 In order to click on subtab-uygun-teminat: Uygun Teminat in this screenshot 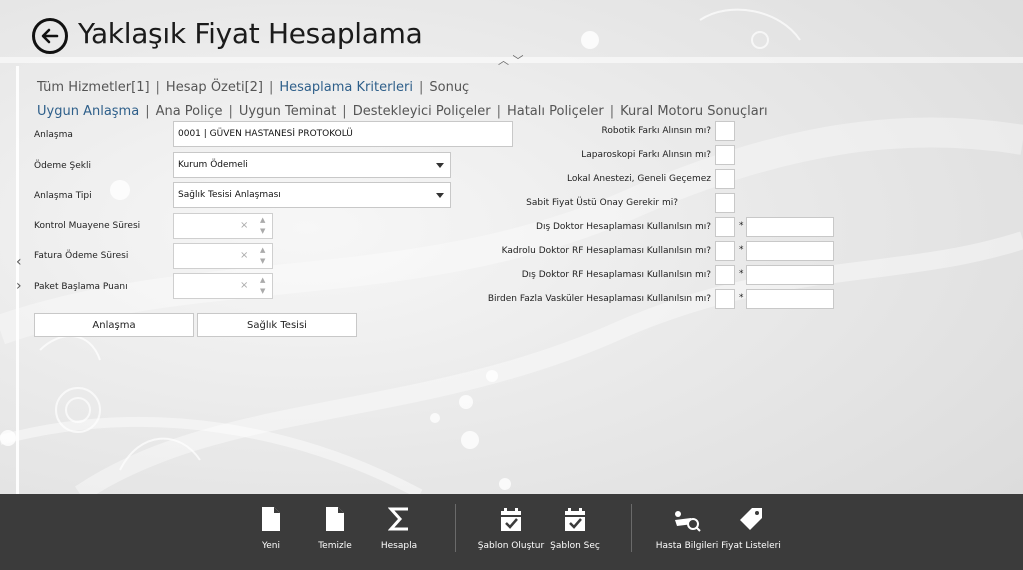, I will do `click(287, 111)`.